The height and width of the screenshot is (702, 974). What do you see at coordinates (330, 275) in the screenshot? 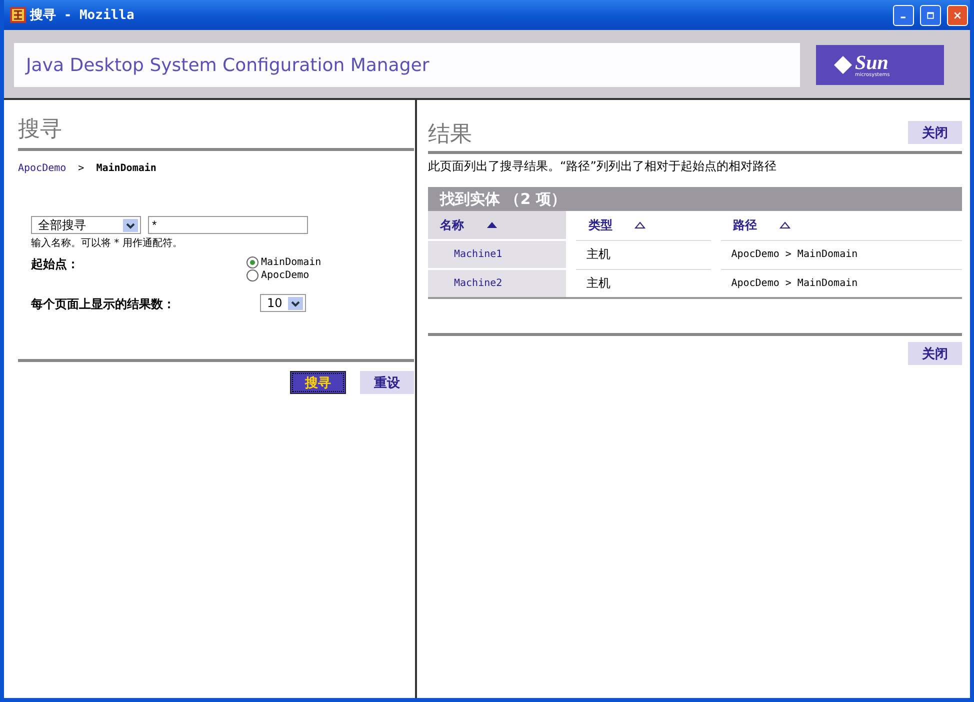
I see `radio-option: ApocDemo` at bounding box center [330, 275].